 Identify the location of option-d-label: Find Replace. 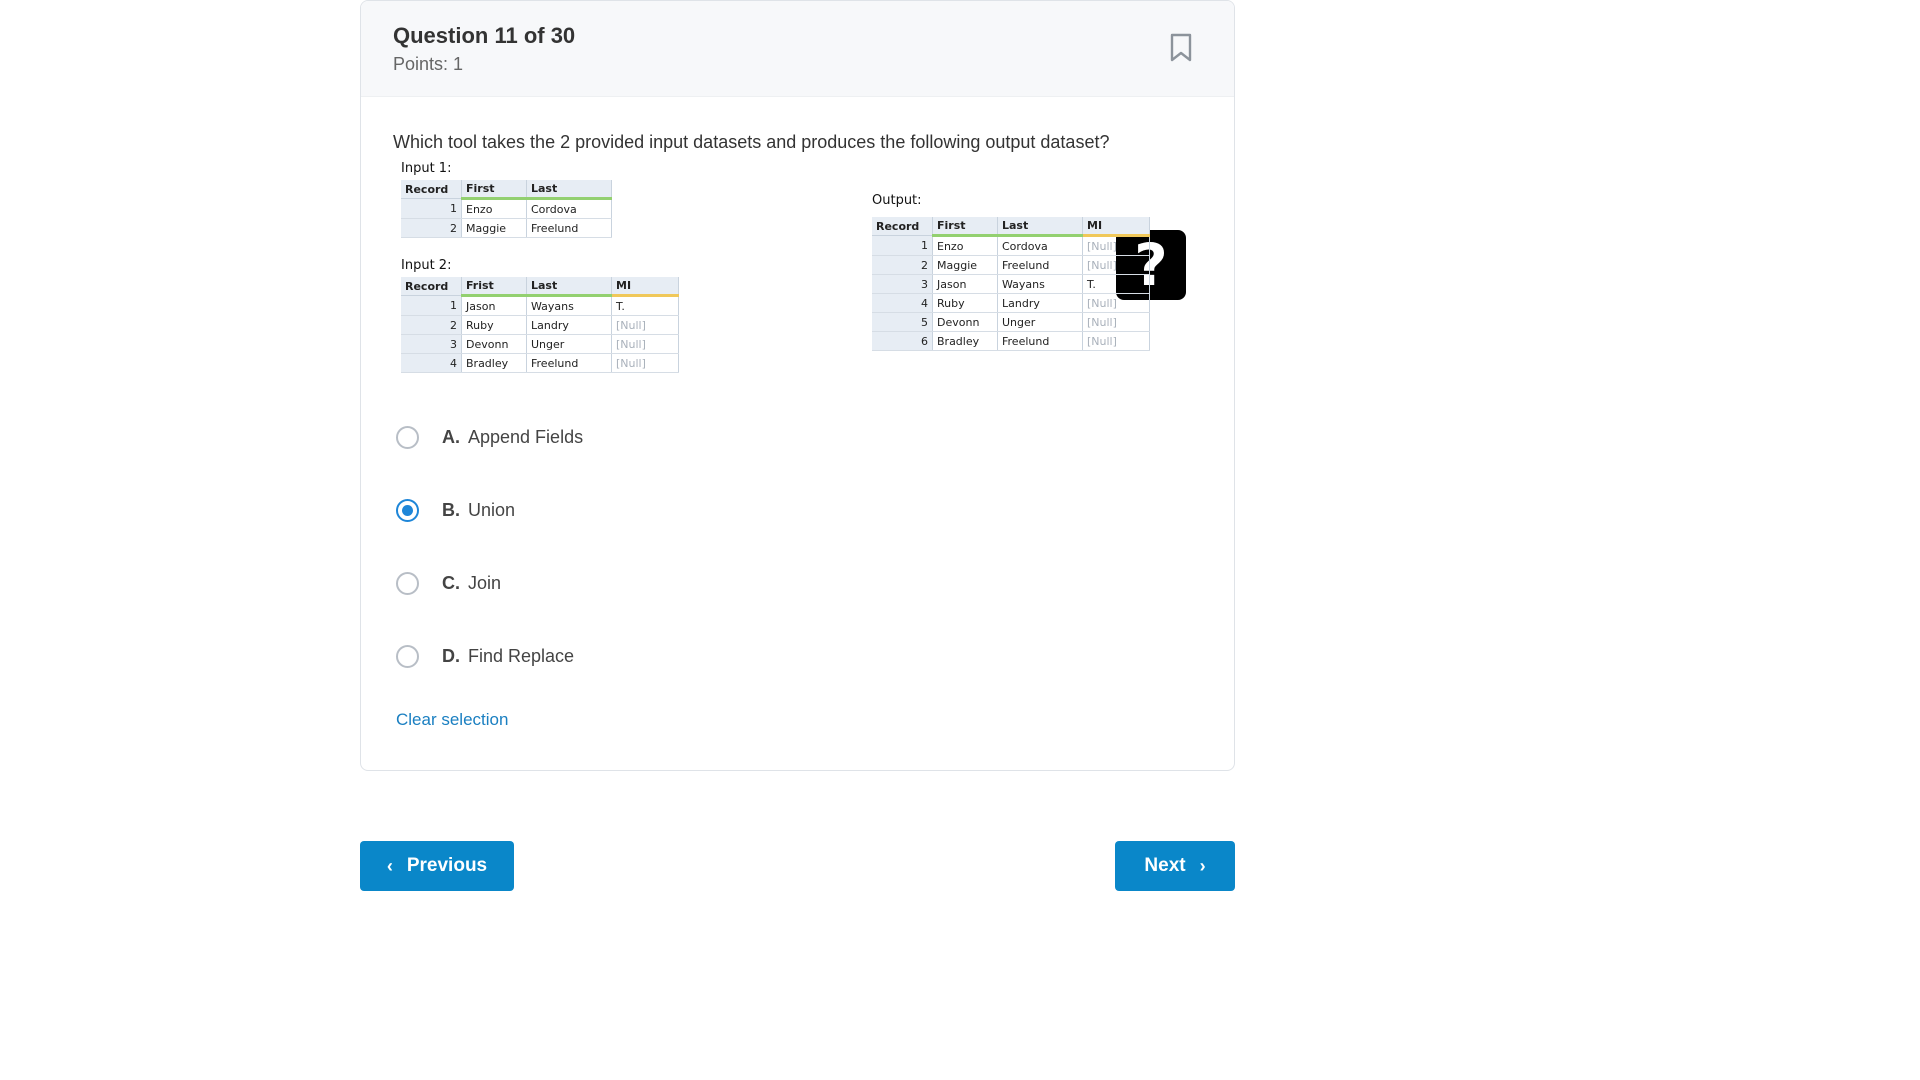
(521, 656).